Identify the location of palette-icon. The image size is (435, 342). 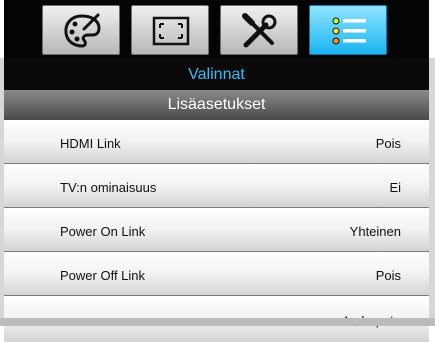
(82, 30).